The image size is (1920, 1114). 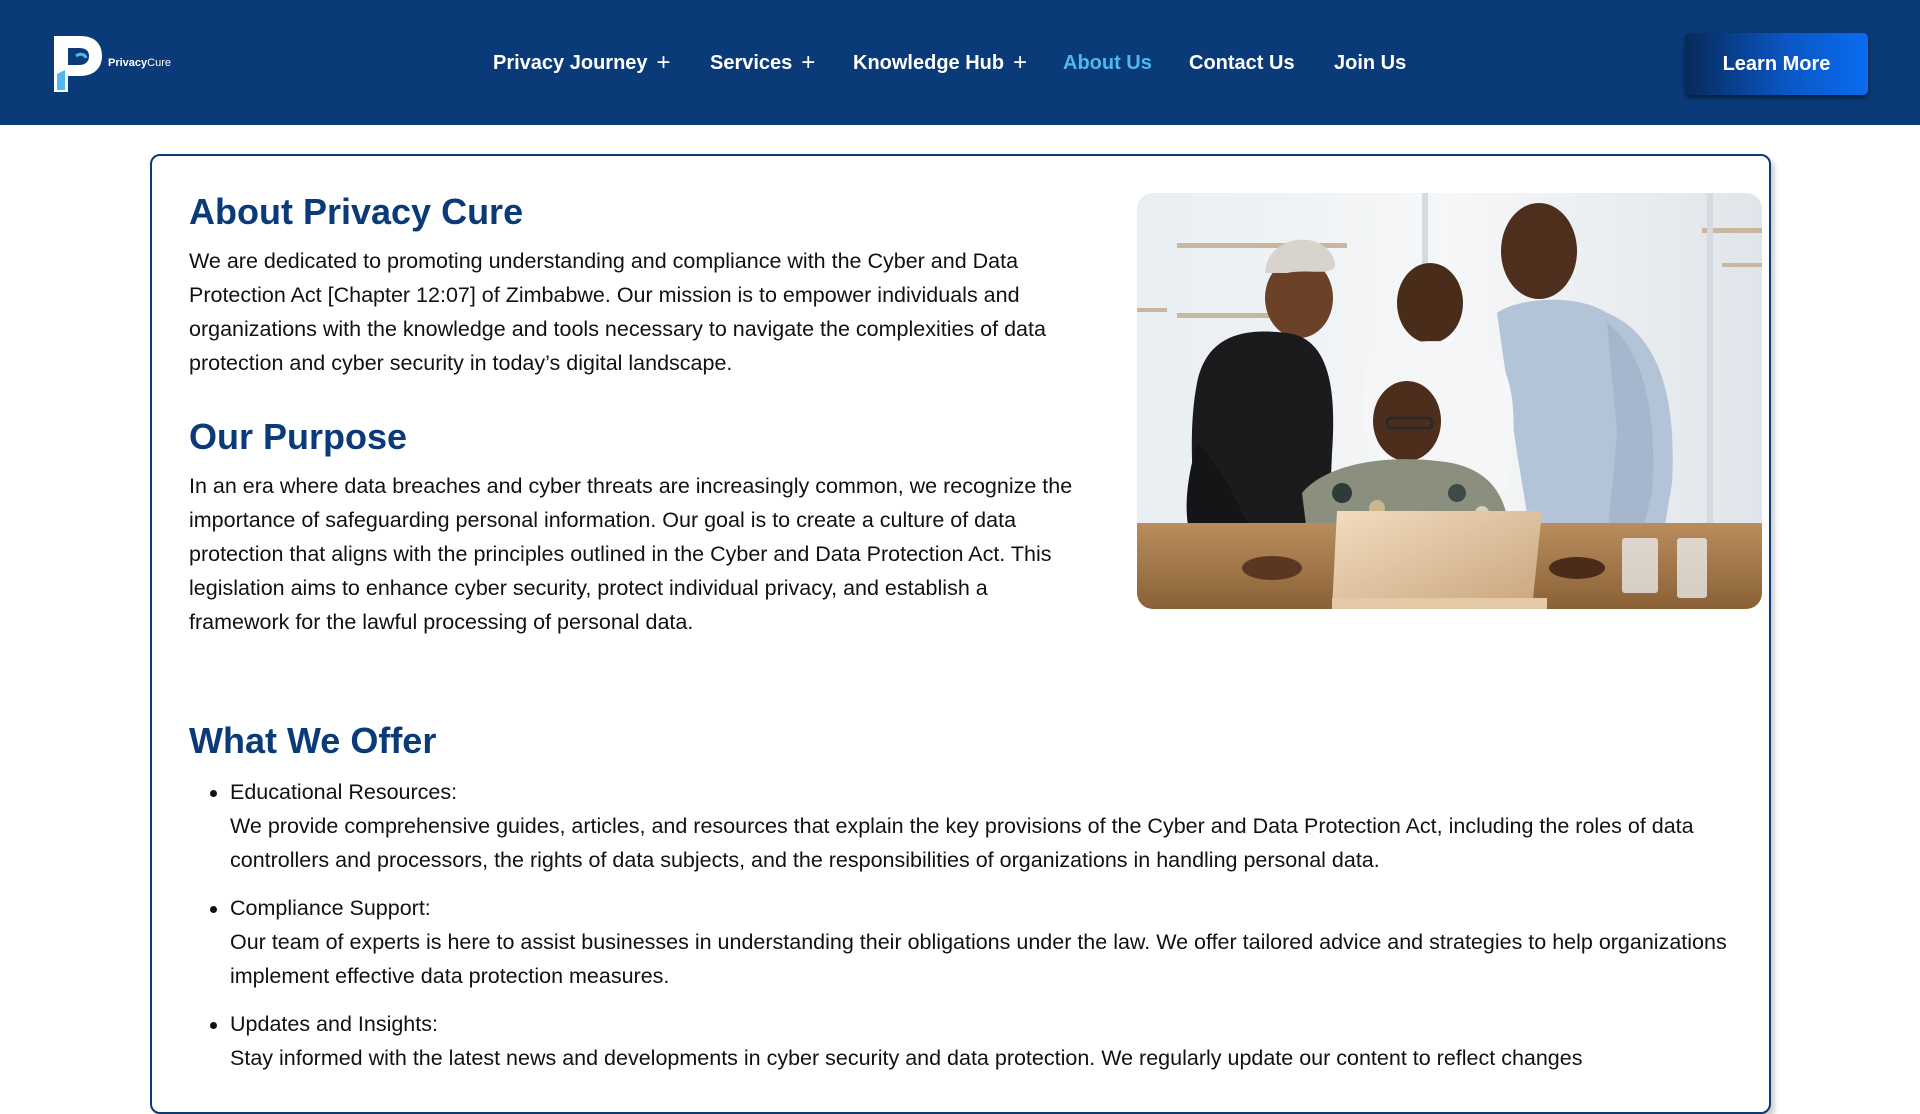 What do you see at coordinates (344, 792) in the screenshot?
I see `offer-item-title: Educational Resources:` at bounding box center [344, 792].